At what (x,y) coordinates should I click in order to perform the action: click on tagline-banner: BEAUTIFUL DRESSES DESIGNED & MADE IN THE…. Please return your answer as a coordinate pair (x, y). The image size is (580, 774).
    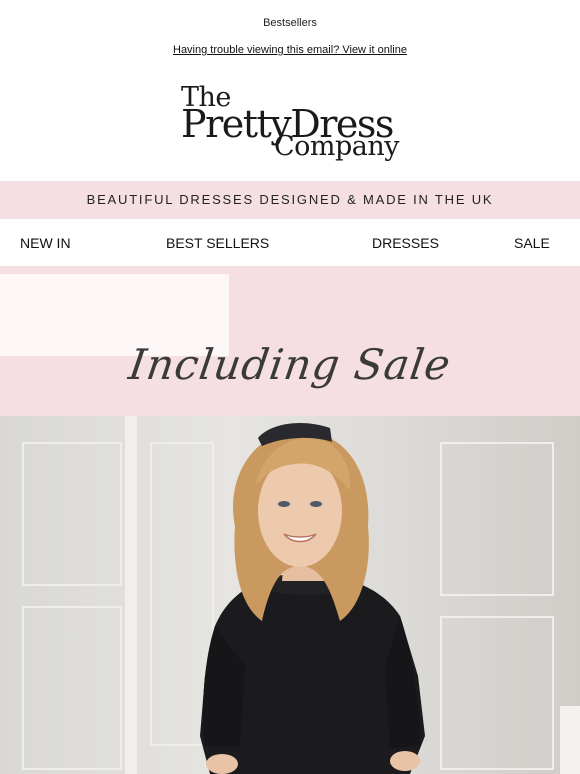
    Looking at the image, I should click on (290, 200).